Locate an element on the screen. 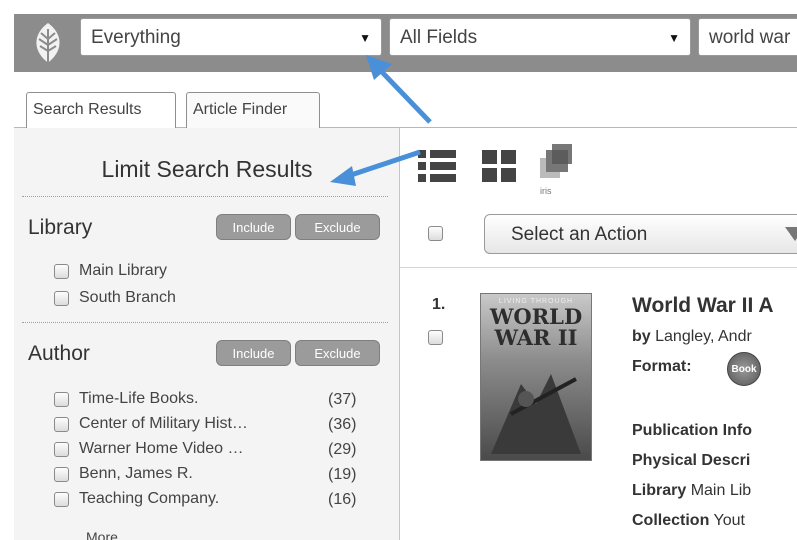  view-toolbar: iris is located at coordinates (518, 170).